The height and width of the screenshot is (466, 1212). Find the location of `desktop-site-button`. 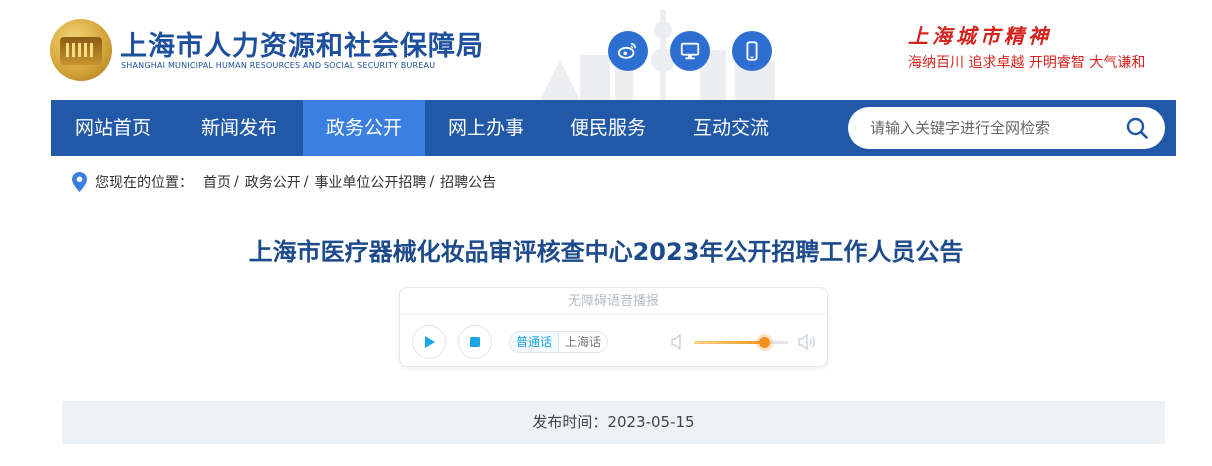

desktop-site-button is located at coordinates (690, 51).